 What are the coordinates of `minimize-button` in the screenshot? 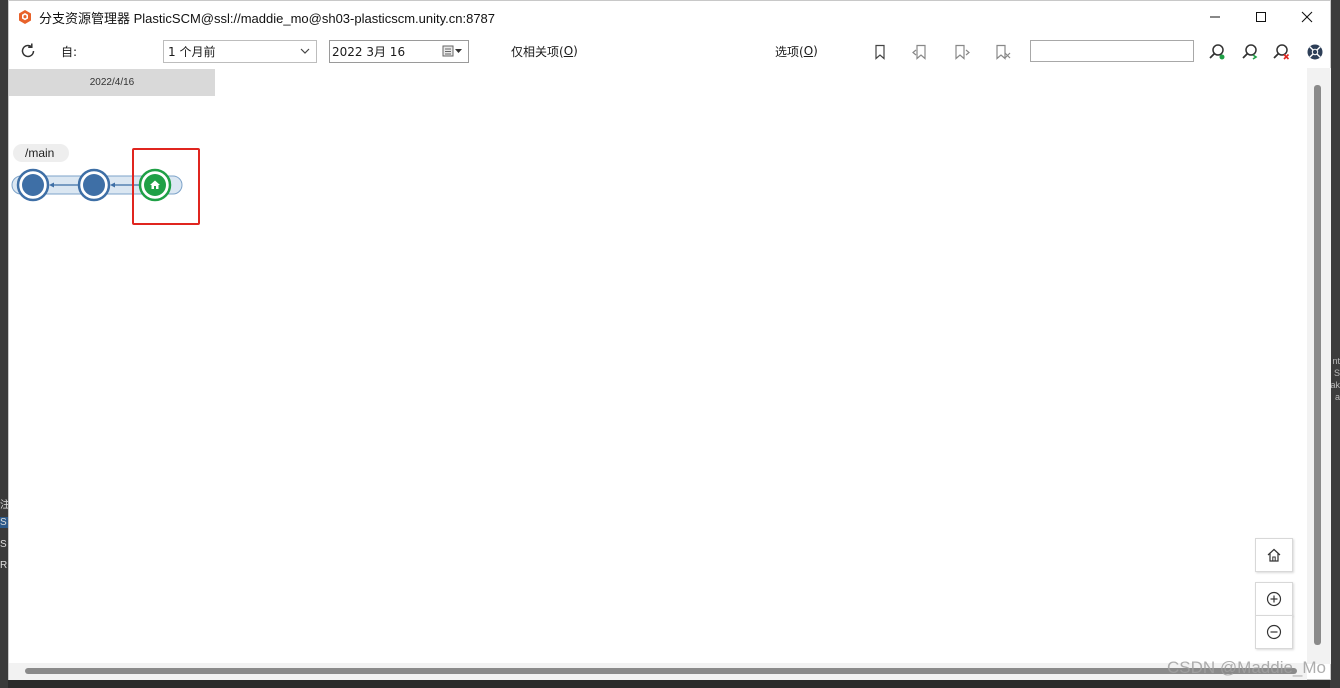 It's located at (1215, 17).